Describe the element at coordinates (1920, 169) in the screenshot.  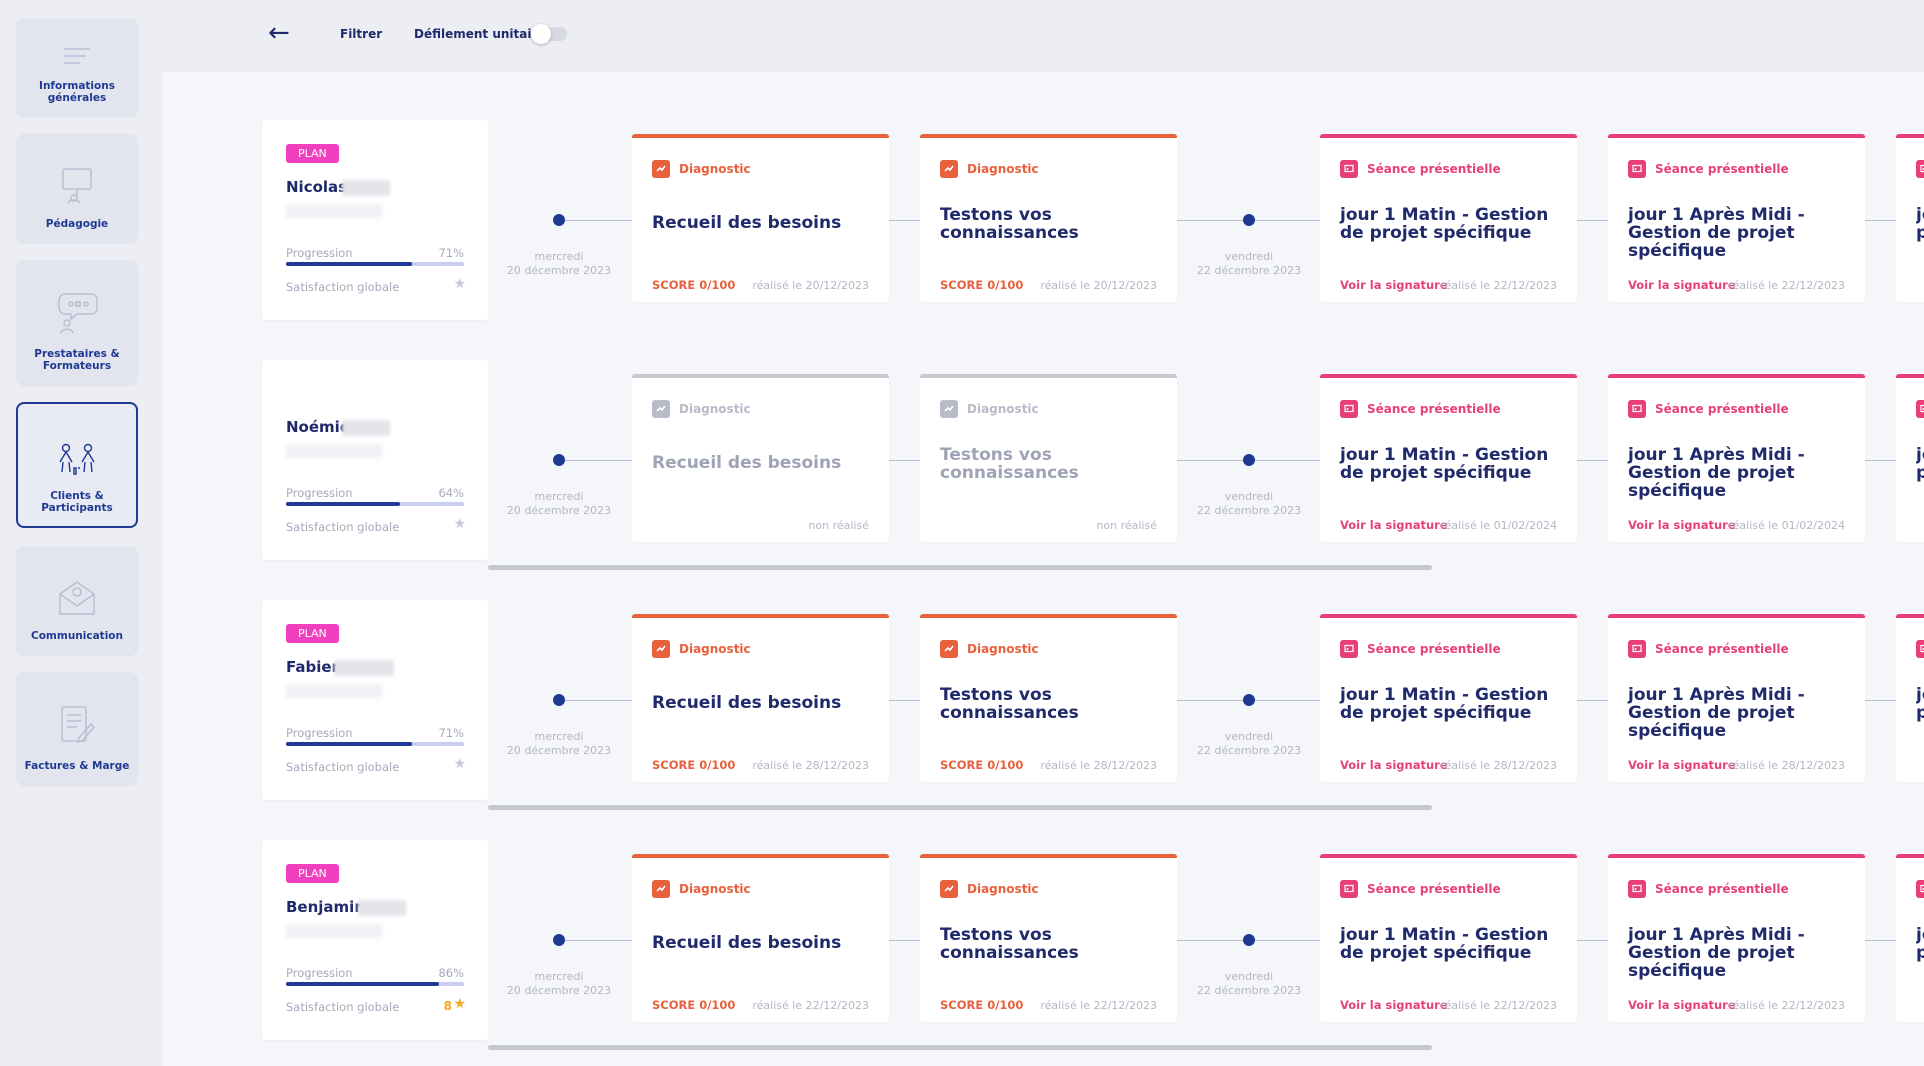
I see `card-type` at that location.